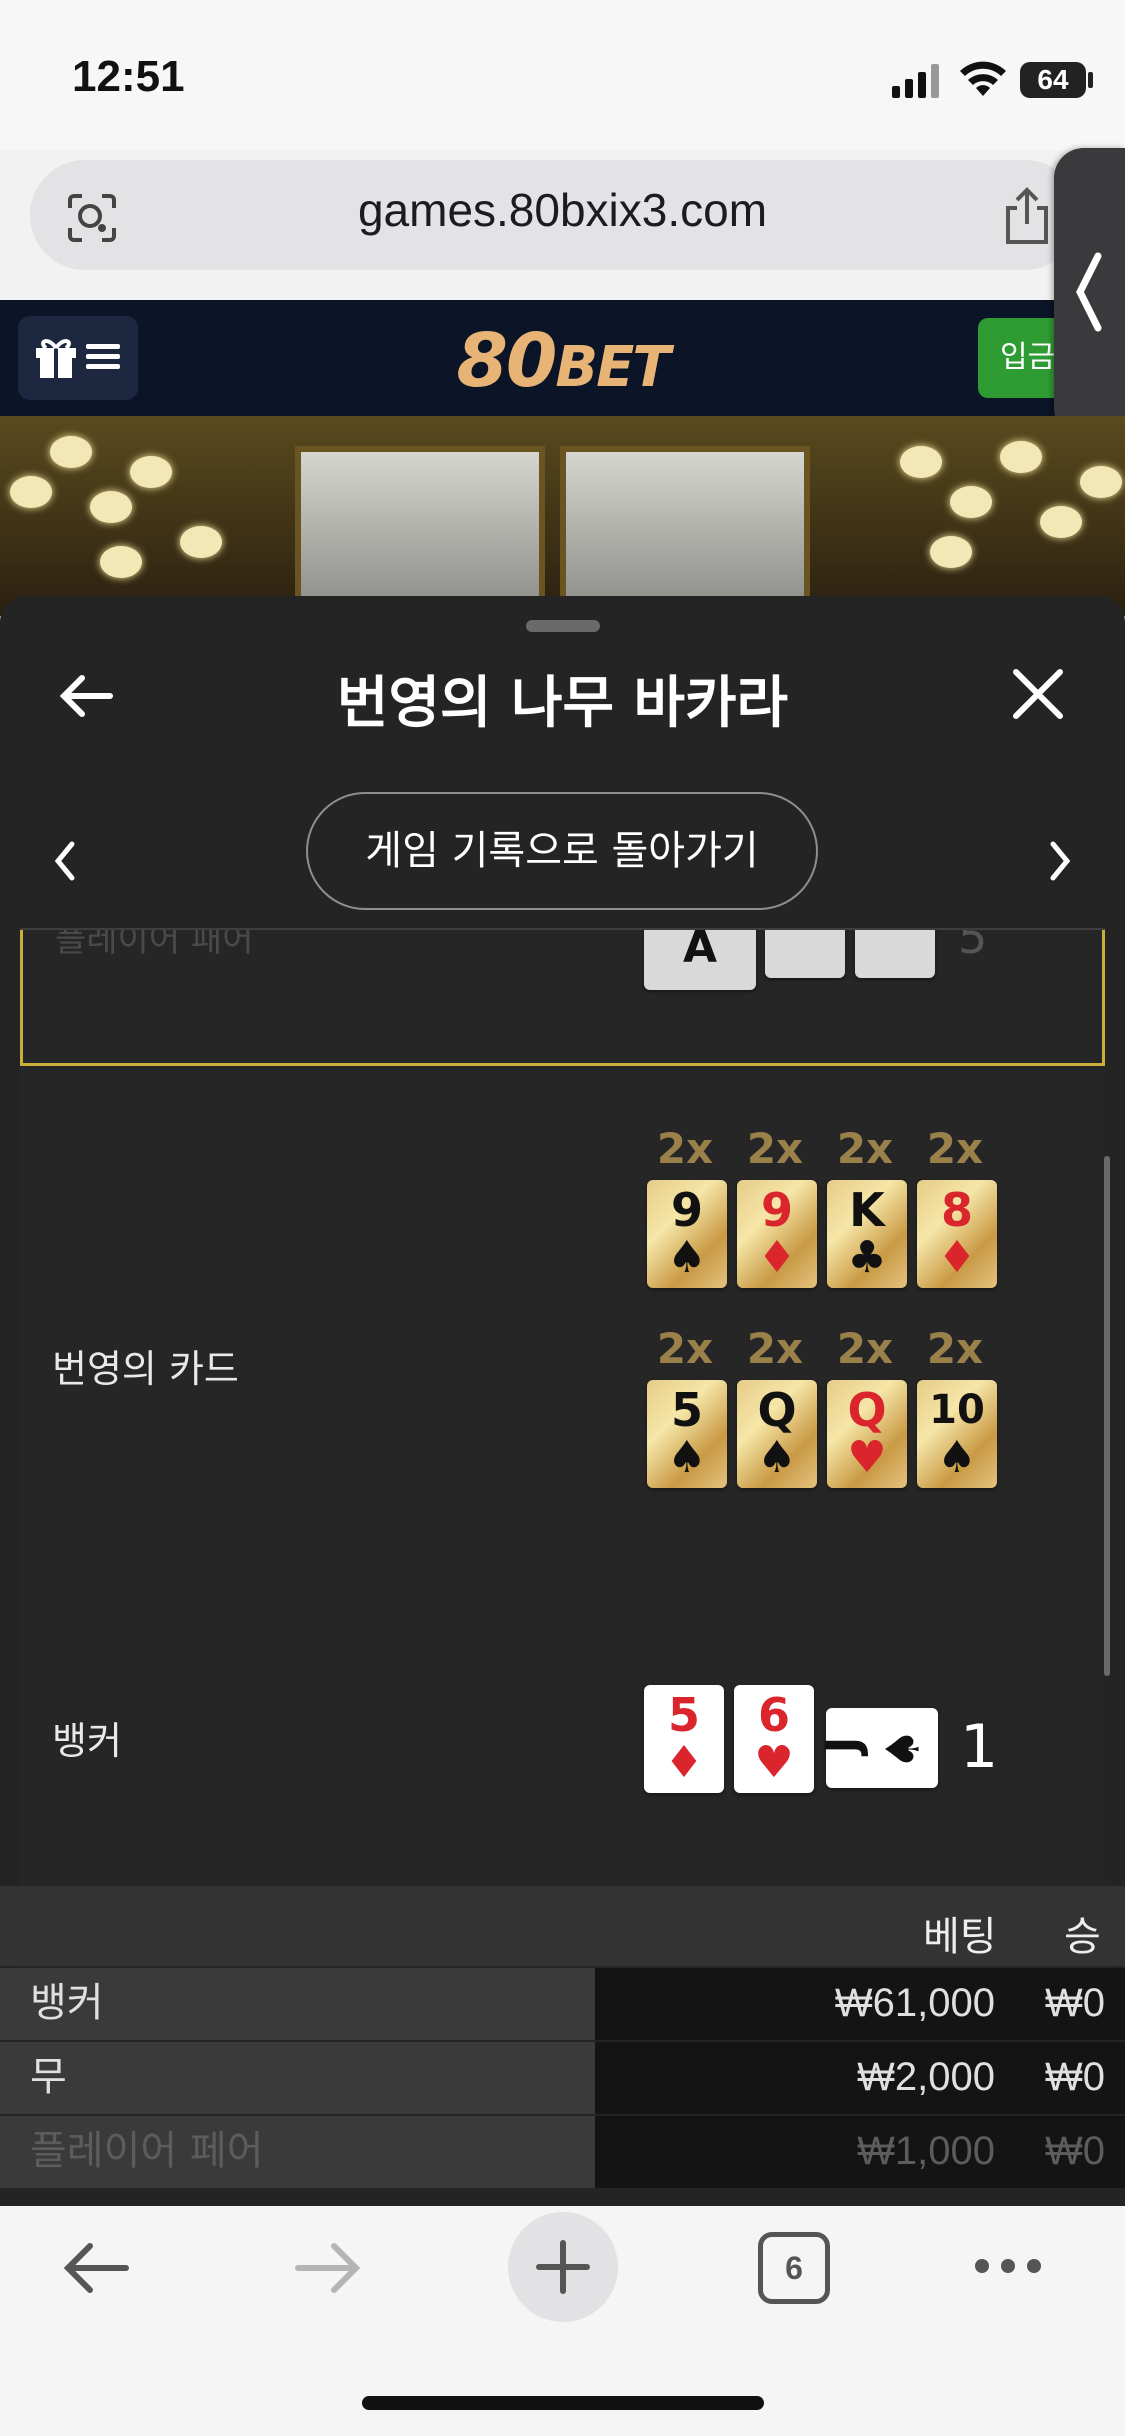  I want to click on banker-card-3: J ♠, so click(877, 1748).